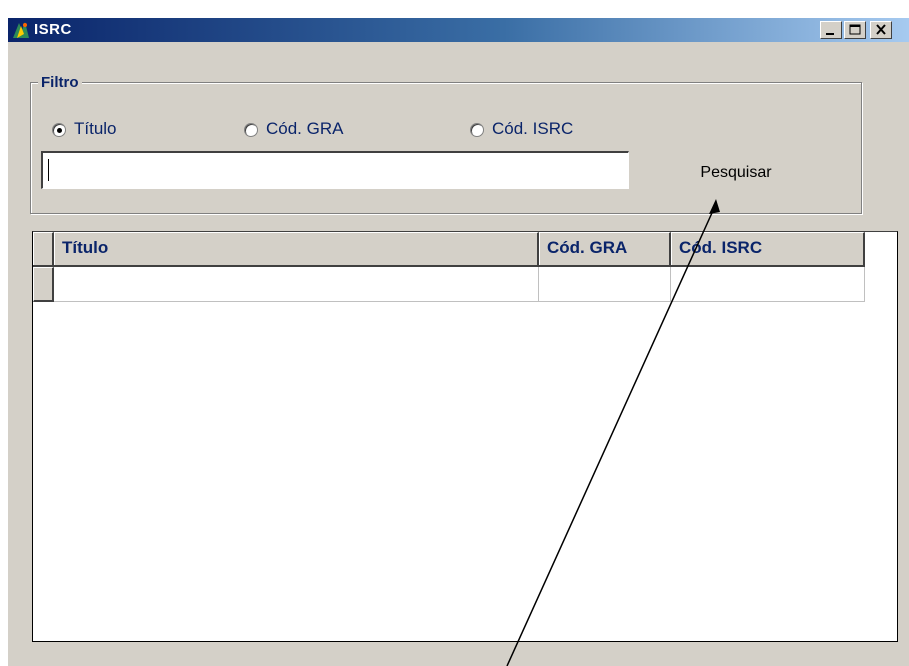 The height and width of the screenshot is (666, 909). I want to click on column-header-titulo: Título, so click(296, 248).